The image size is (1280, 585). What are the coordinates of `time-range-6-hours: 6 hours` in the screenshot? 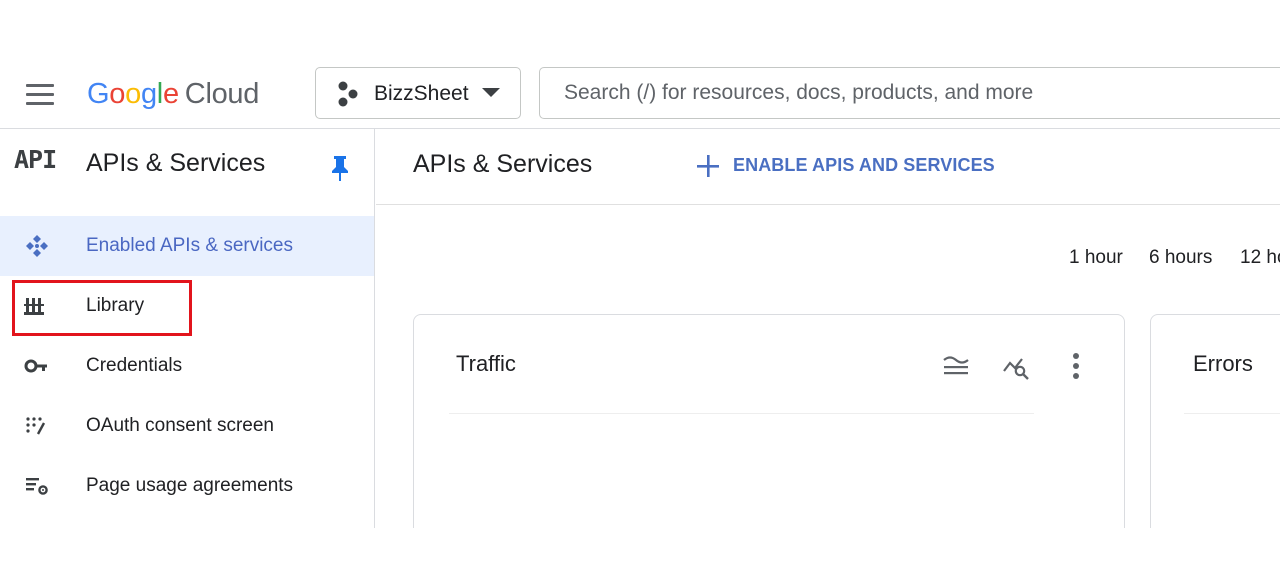 It's located at (1180, 258).